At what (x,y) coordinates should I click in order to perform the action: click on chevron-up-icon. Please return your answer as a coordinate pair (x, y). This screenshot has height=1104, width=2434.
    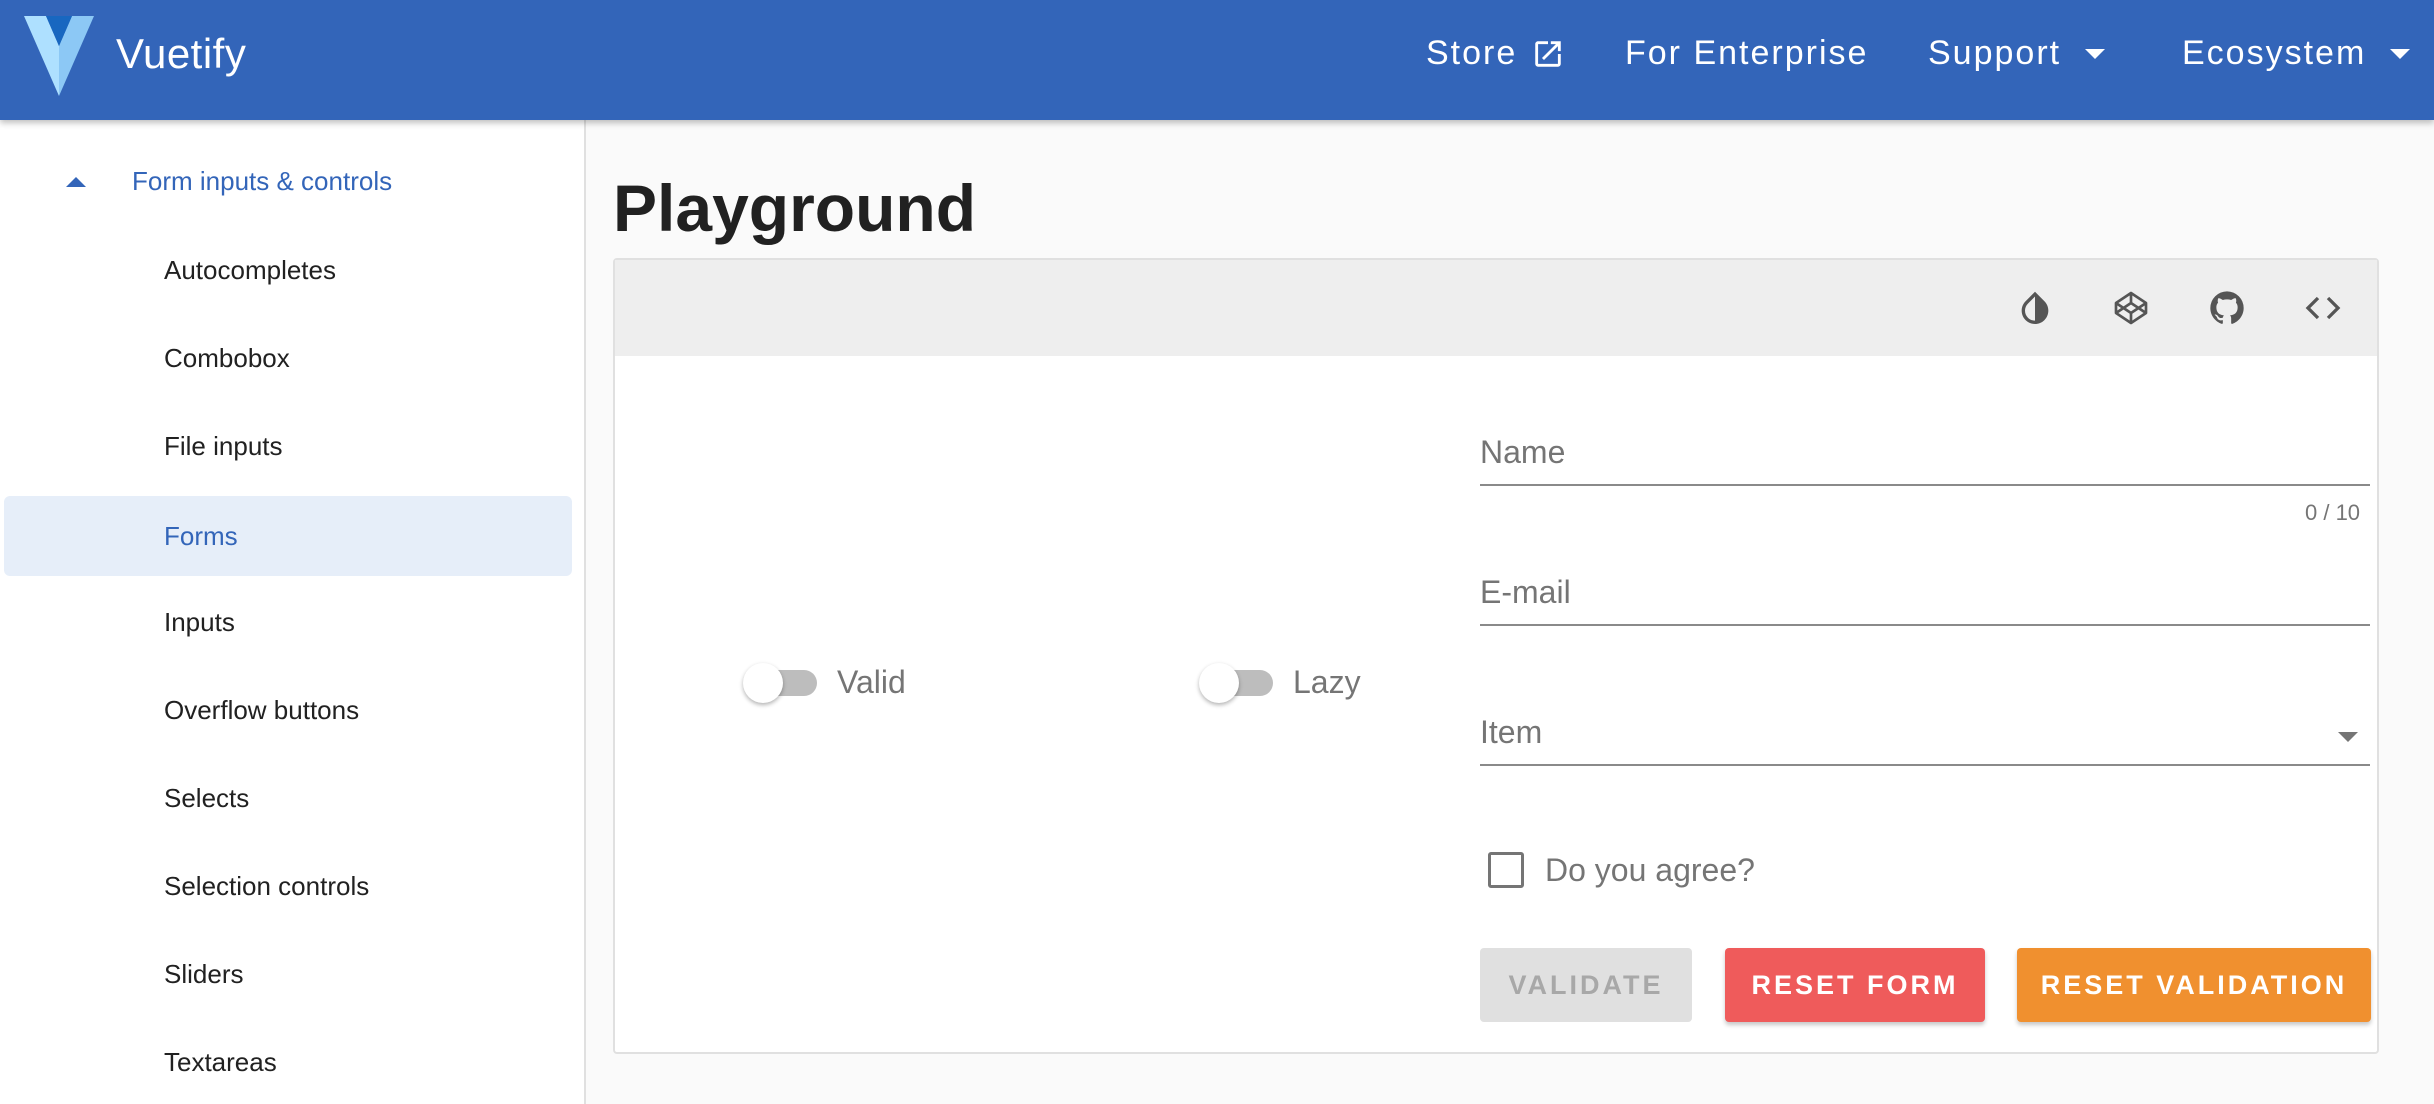
    Looking at the image, I should click on (76, 182).